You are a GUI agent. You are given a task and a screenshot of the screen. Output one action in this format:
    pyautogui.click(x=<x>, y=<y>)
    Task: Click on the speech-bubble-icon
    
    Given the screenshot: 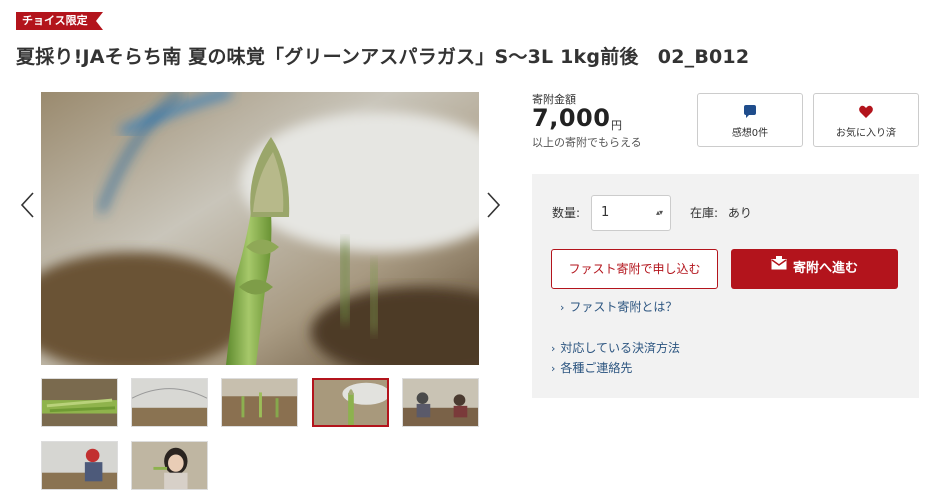 What is the action you would take?
    pyautogui.click(x=750, y=112)
    